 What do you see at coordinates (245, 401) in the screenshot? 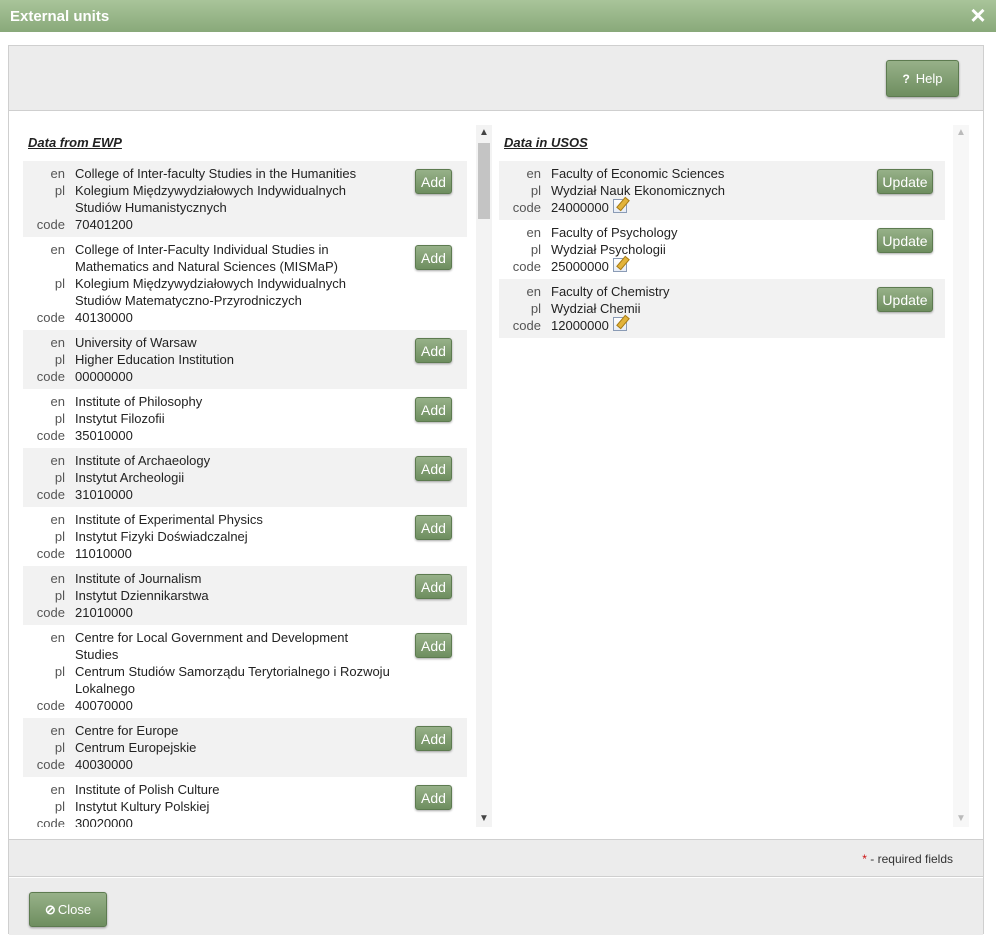
I see `en-field: en Institute of Philosophy` at bounding box center [245, 401].